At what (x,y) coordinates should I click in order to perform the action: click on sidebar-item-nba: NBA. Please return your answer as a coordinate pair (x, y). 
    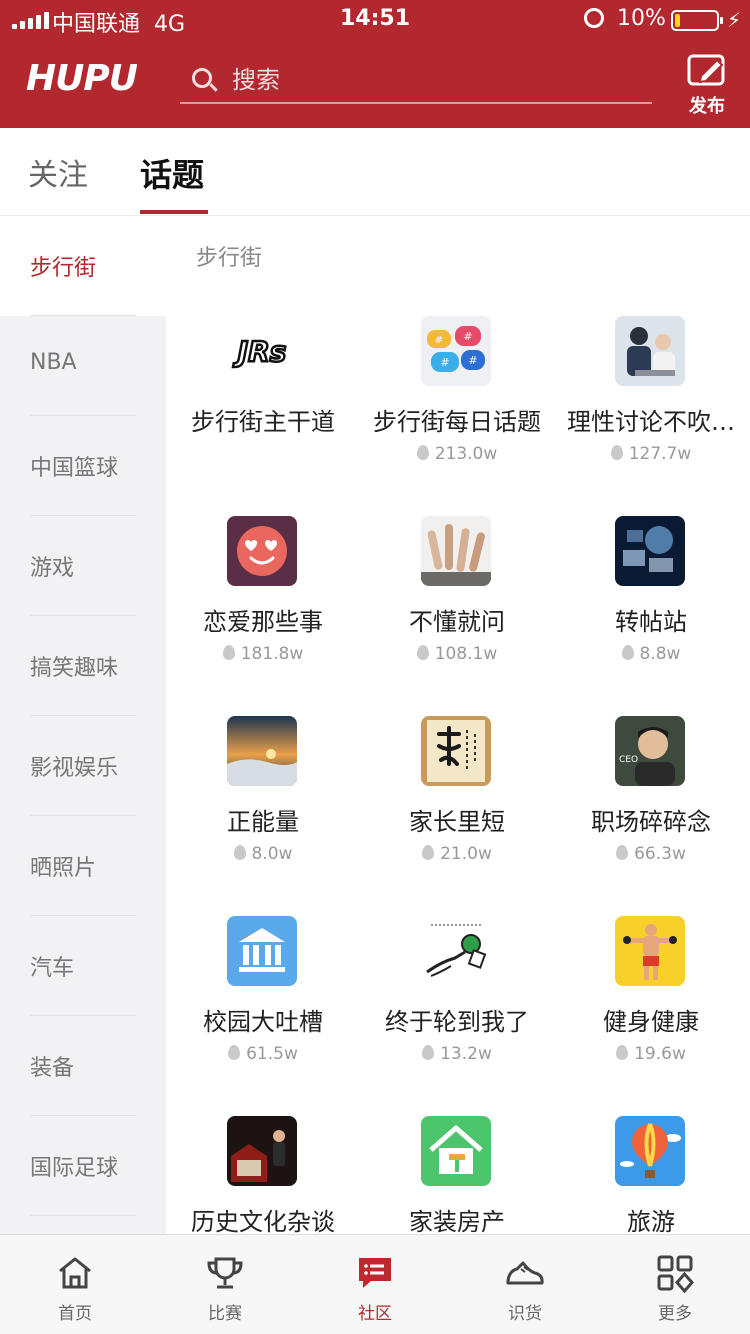
    Looking at the image, I should click on (83, 366).